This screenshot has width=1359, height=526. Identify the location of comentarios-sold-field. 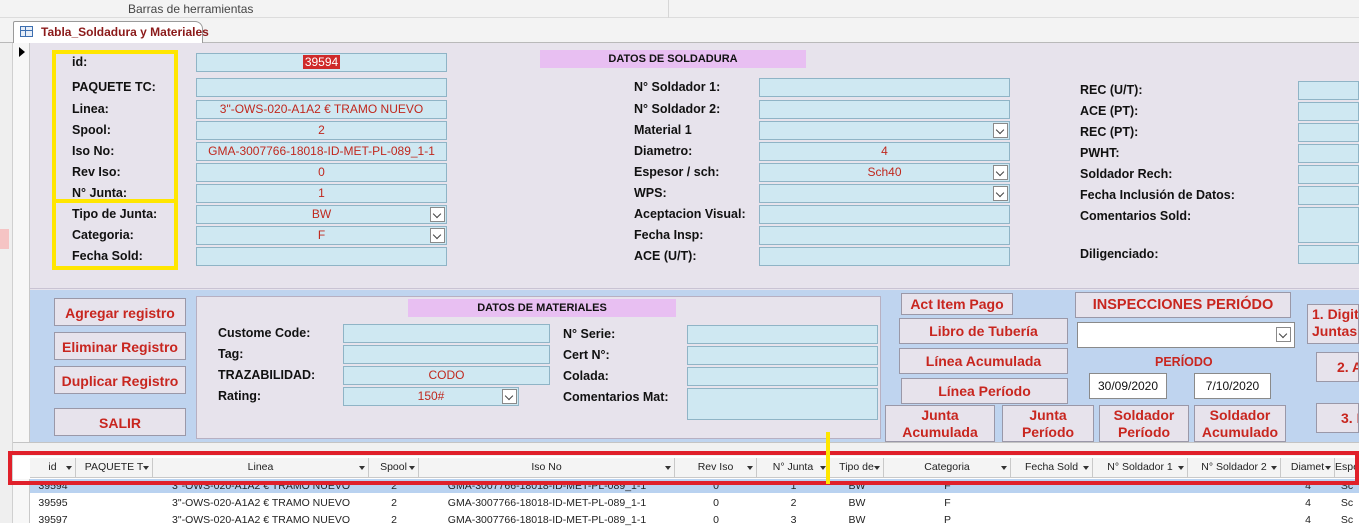
(1328, 225).